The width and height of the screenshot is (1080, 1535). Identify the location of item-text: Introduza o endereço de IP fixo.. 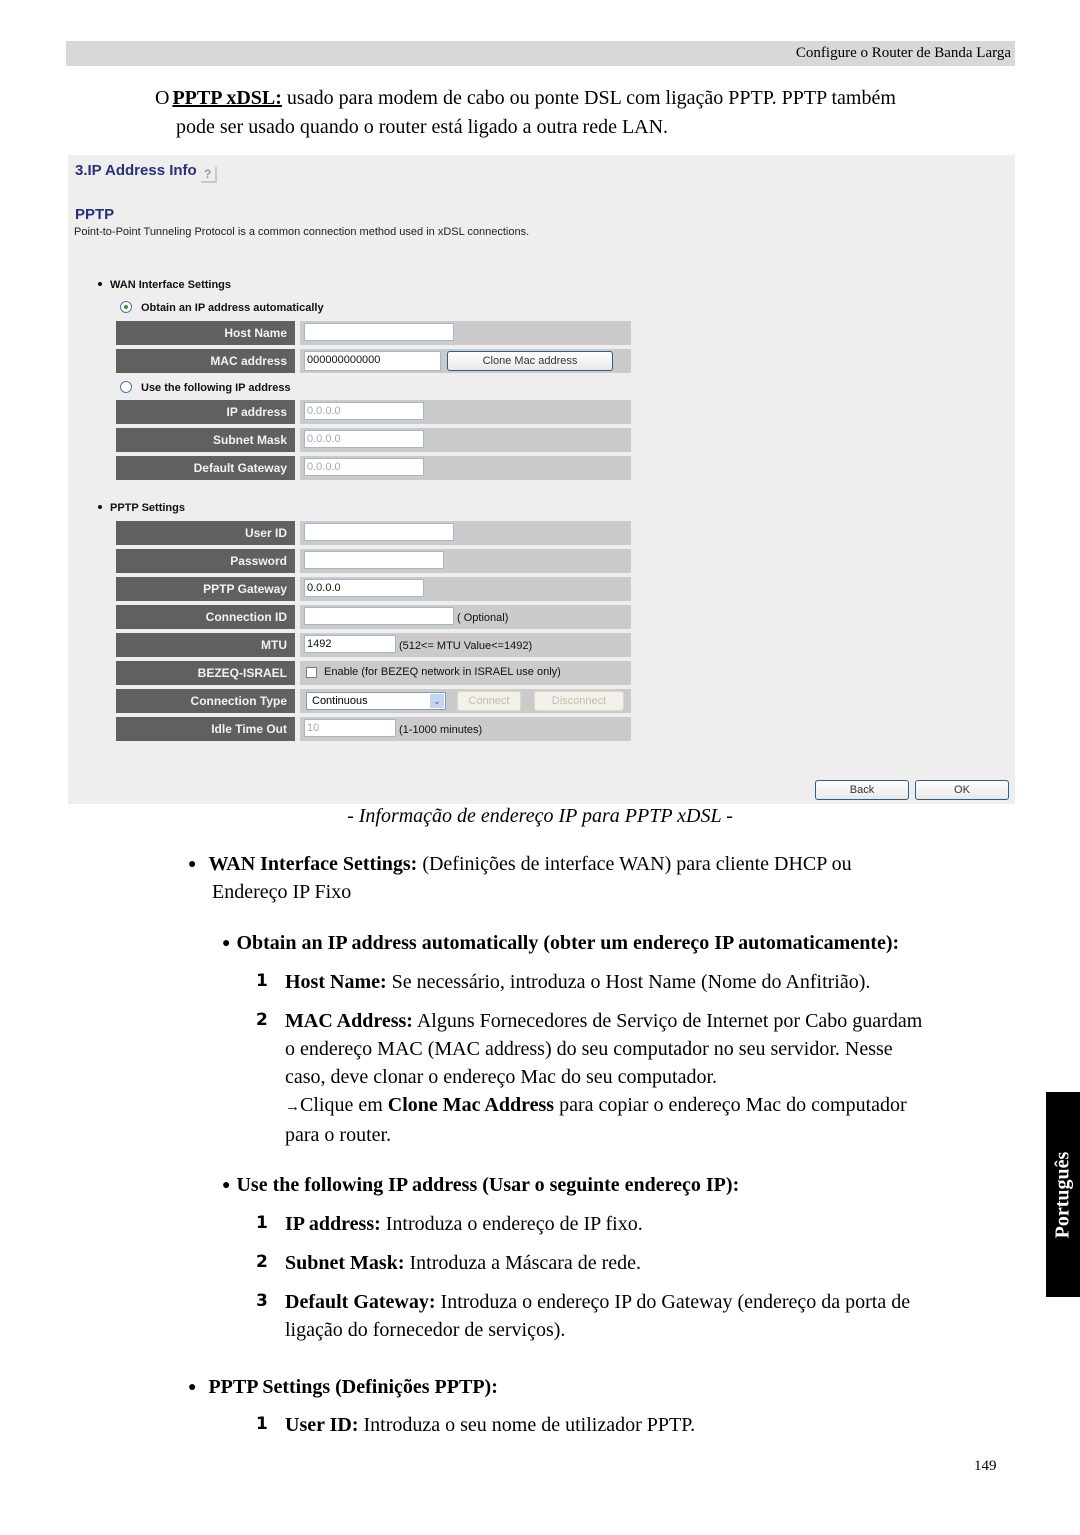
(511, 1224).